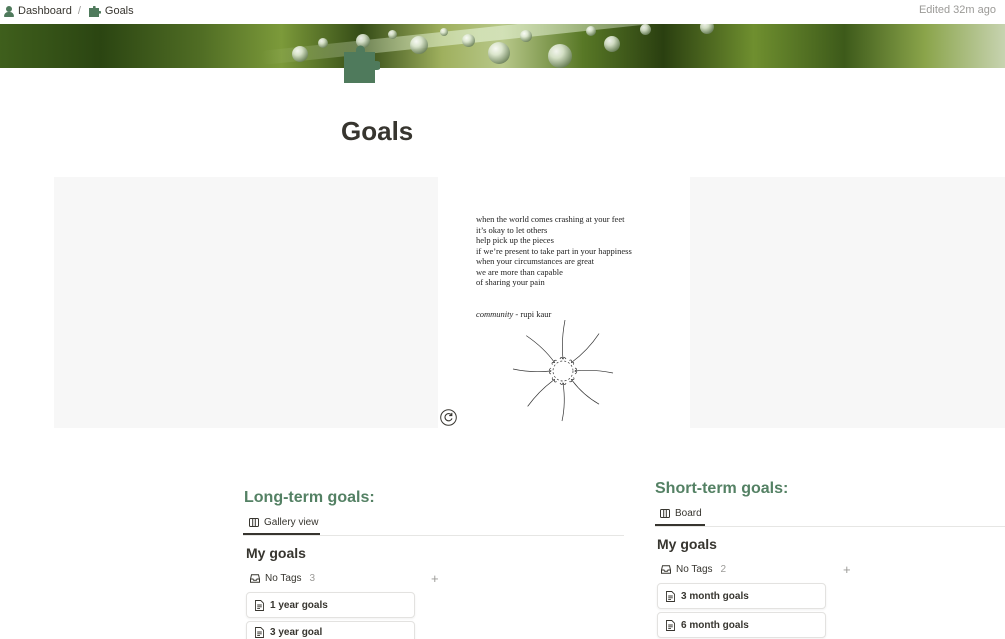 The height and width of the screenshot is (639, 1005). Describe the element at coordinates (519, 271) in the screenshot. I see `poem-line: we are more than capable` at that location.